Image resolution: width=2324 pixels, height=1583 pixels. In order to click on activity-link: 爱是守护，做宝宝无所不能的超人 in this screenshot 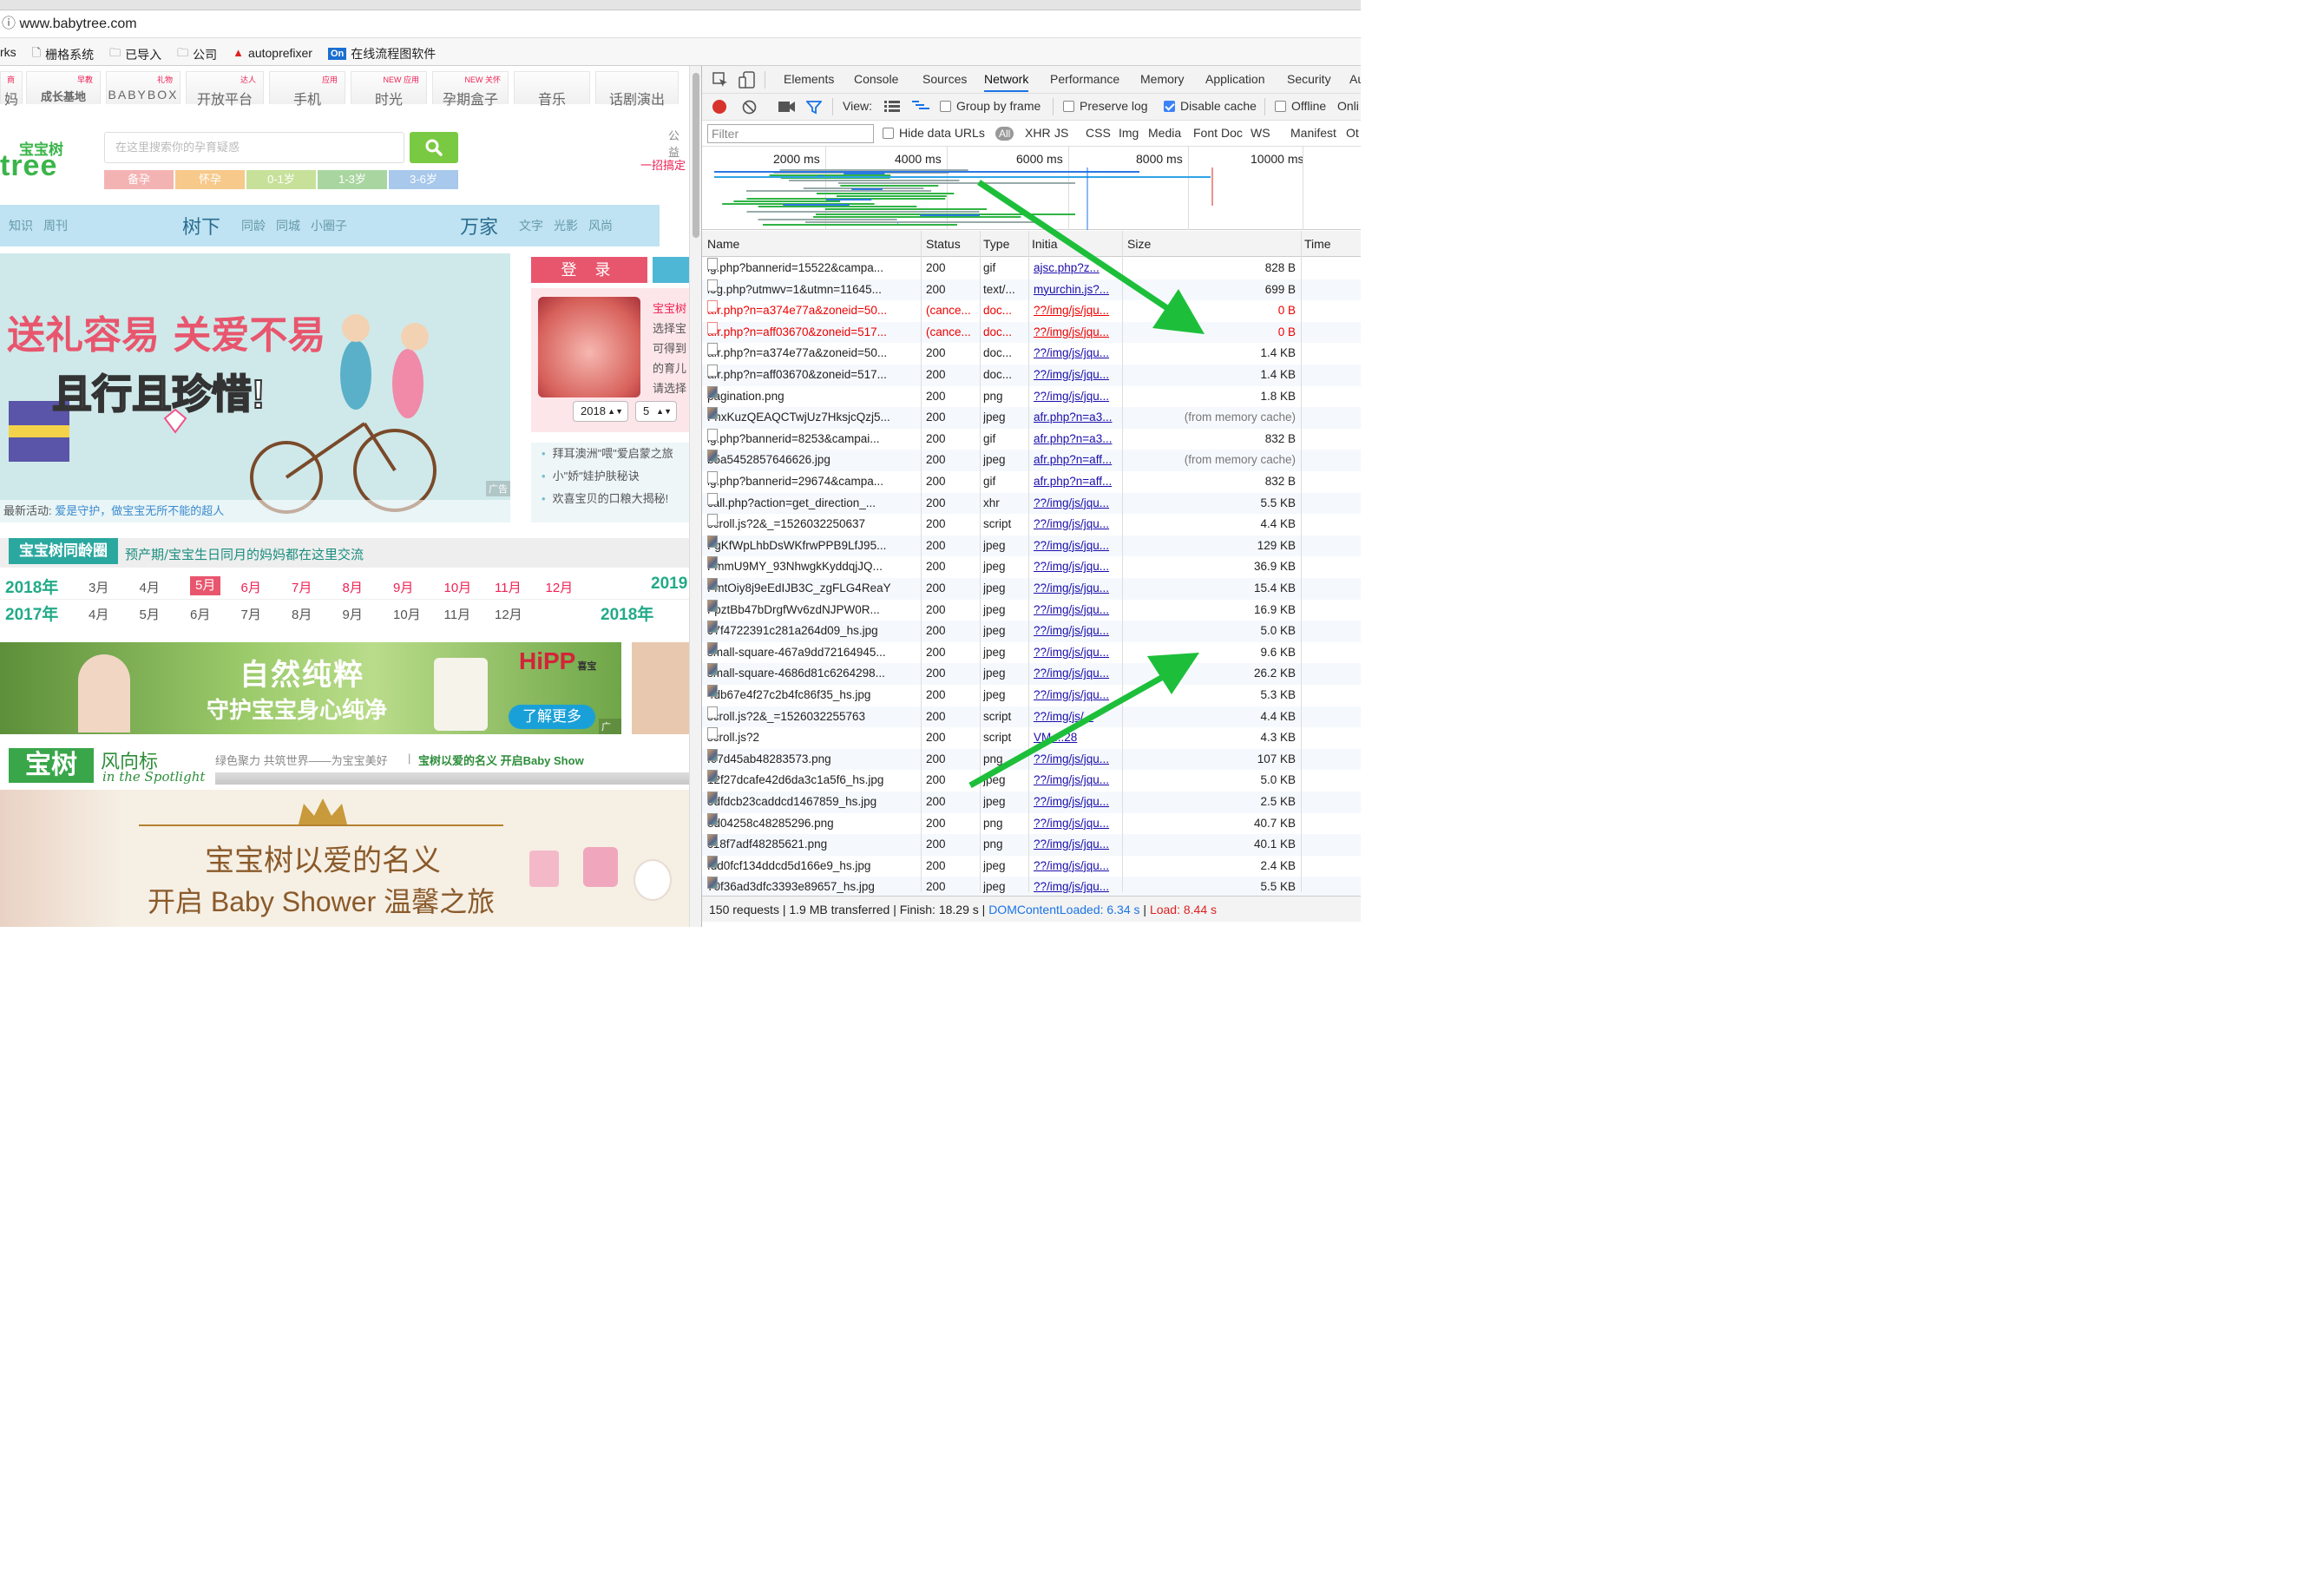, I will do `click(139, 510)`.